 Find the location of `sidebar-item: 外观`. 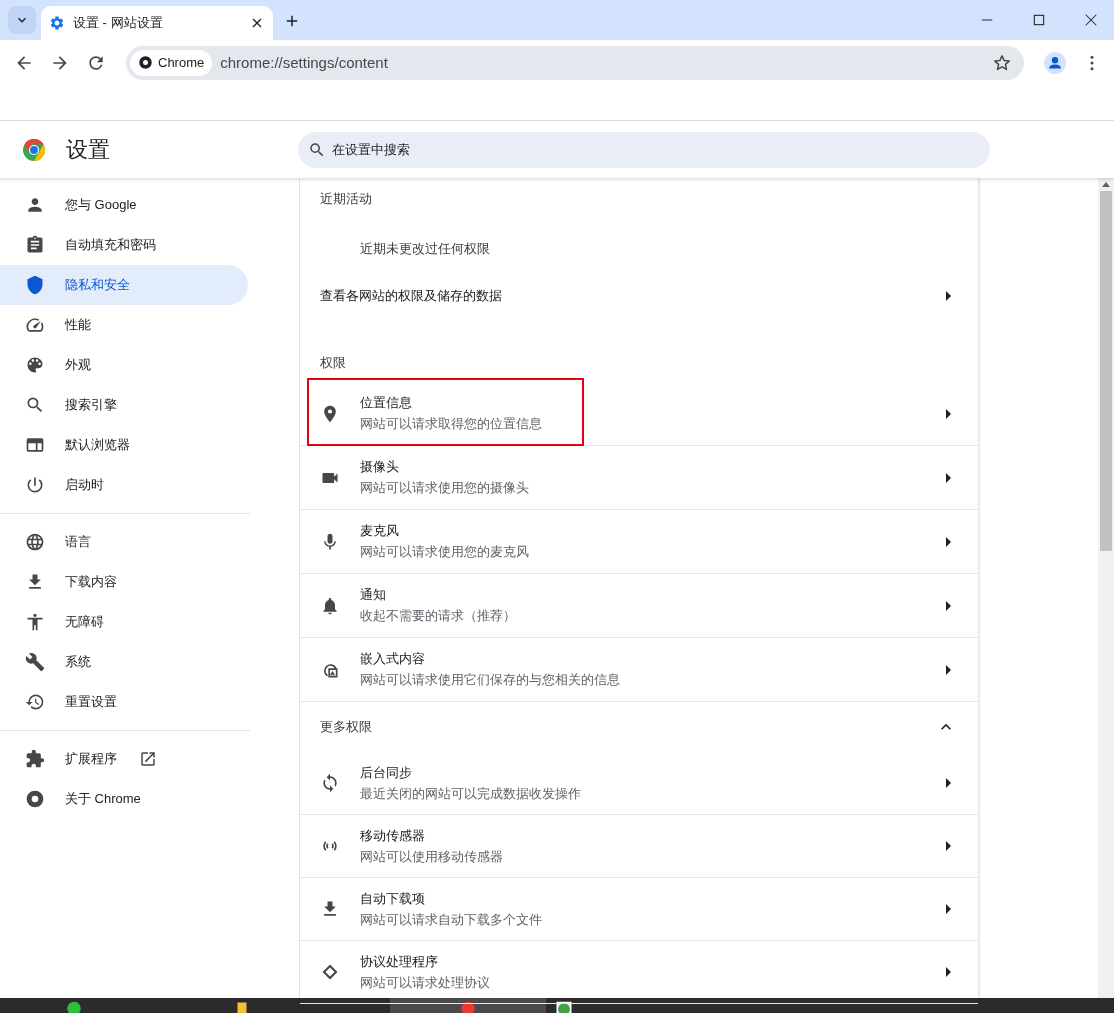

sidebar-item: 外观 is located at coordinates (124, 365).